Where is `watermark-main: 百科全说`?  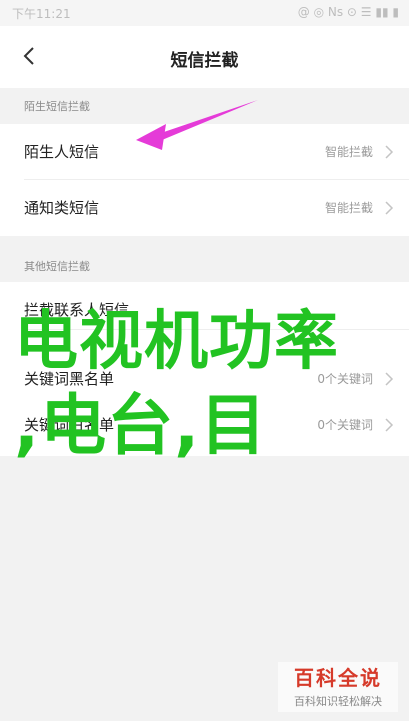 watermark-main: 百科全说 is located at coordinates (338, 678).